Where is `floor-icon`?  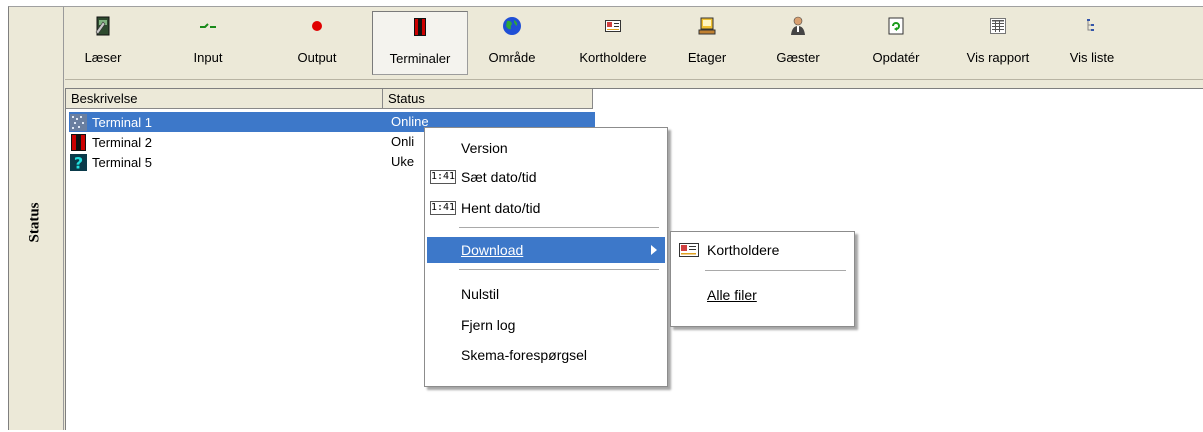
floor-icon is located at coordinates (707, 26).